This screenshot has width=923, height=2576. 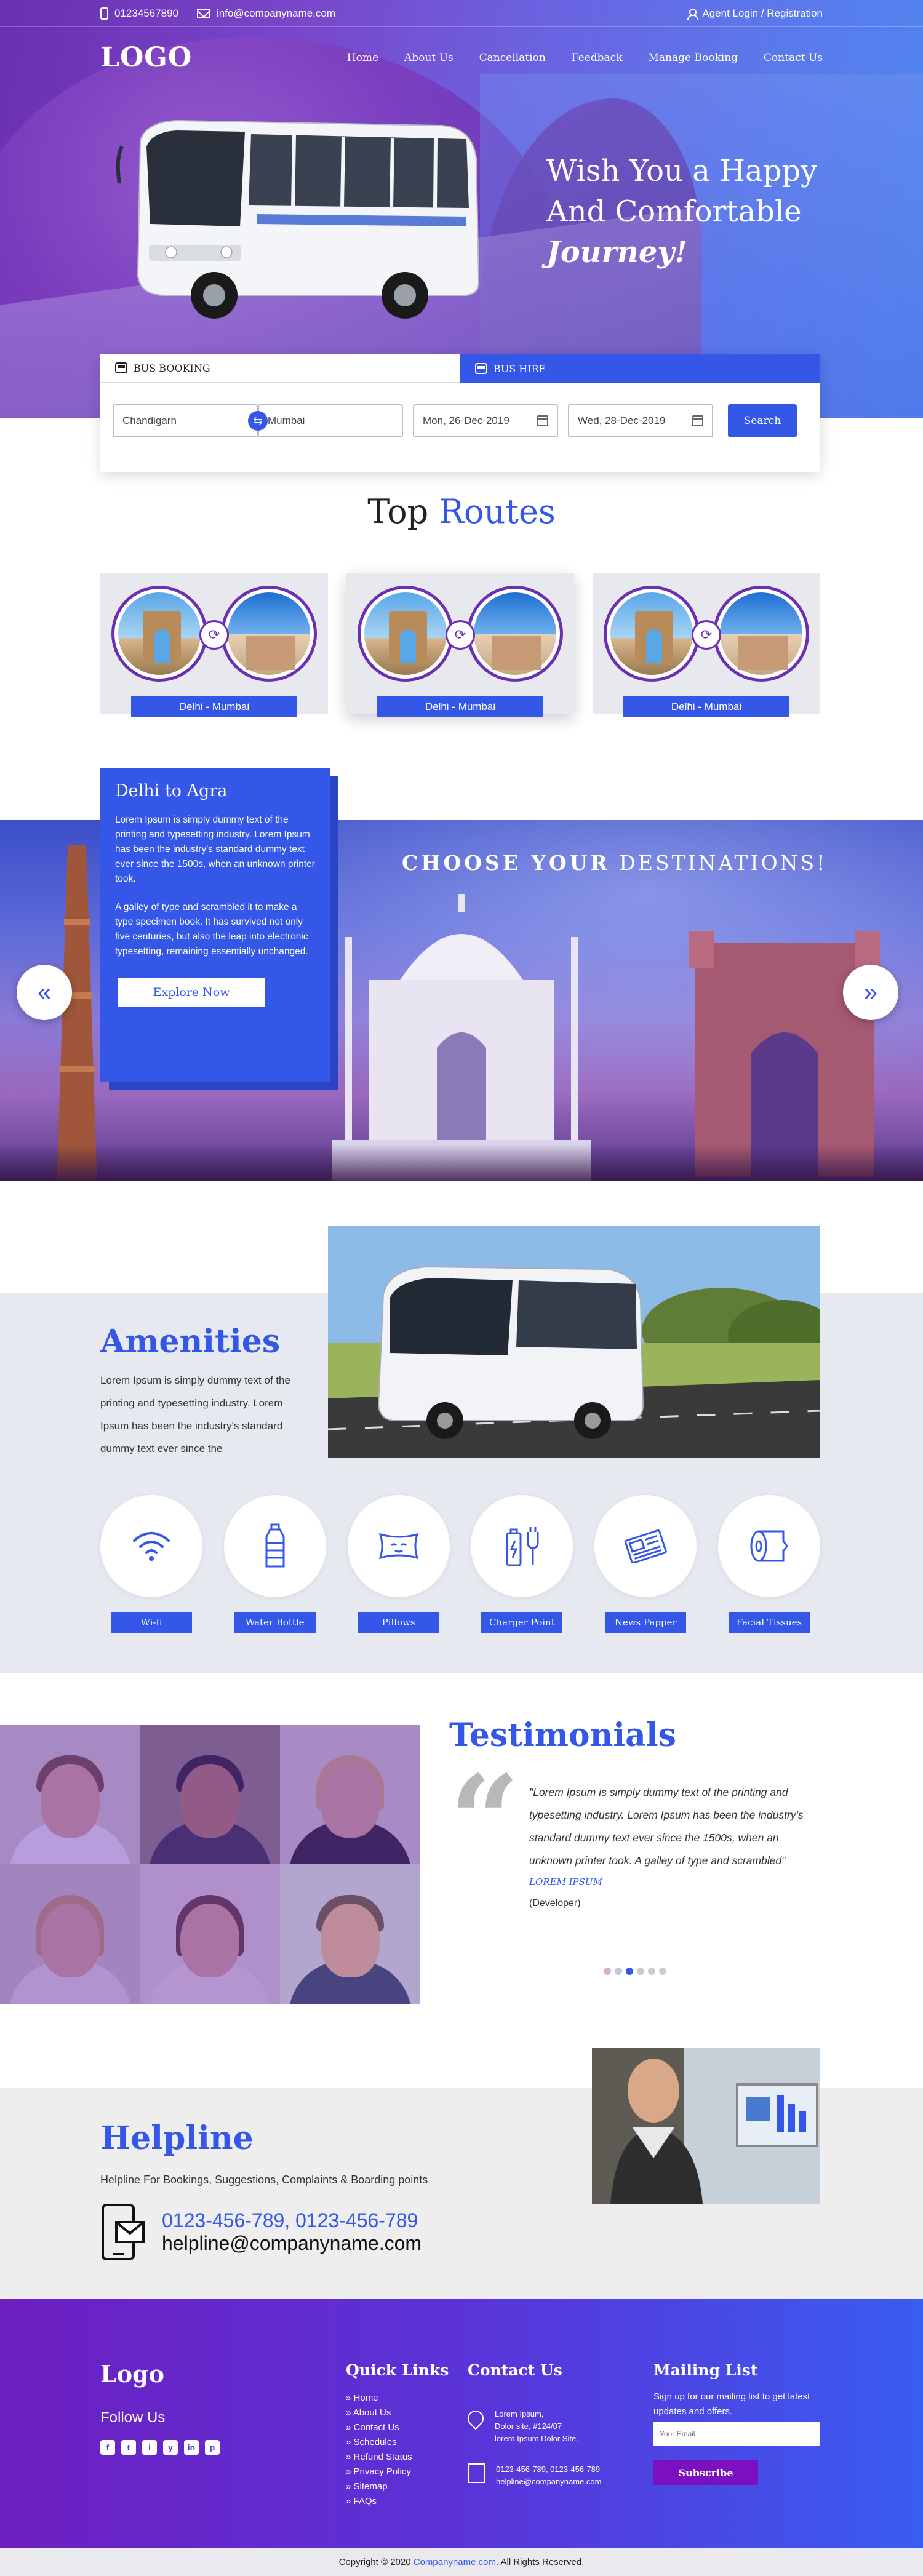 What do you see at coordinates (565, 1882) in the screenshot?
I see `testimonial-author: LOREM IPSUM` at bounding box center [565, 1882].